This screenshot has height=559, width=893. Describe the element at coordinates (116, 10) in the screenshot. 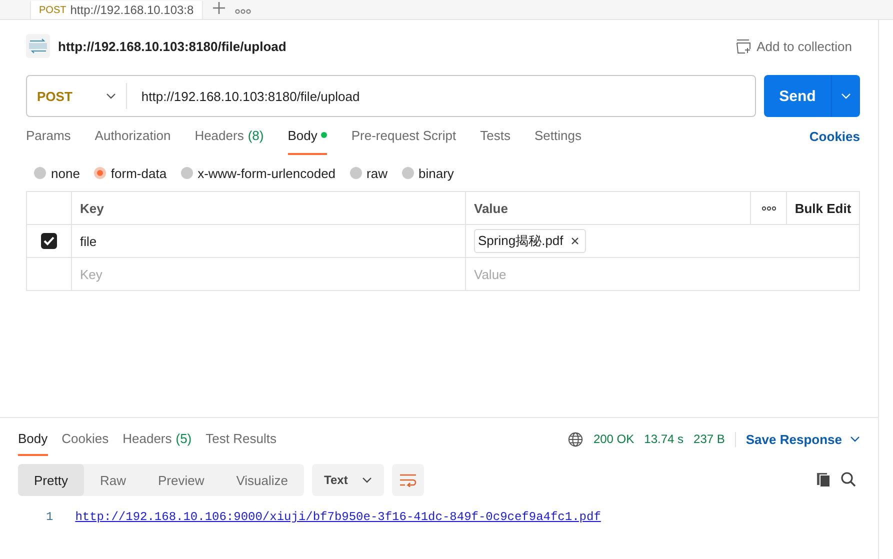

I see `request-tab: POST http://192.168.10.103:8` at that location.